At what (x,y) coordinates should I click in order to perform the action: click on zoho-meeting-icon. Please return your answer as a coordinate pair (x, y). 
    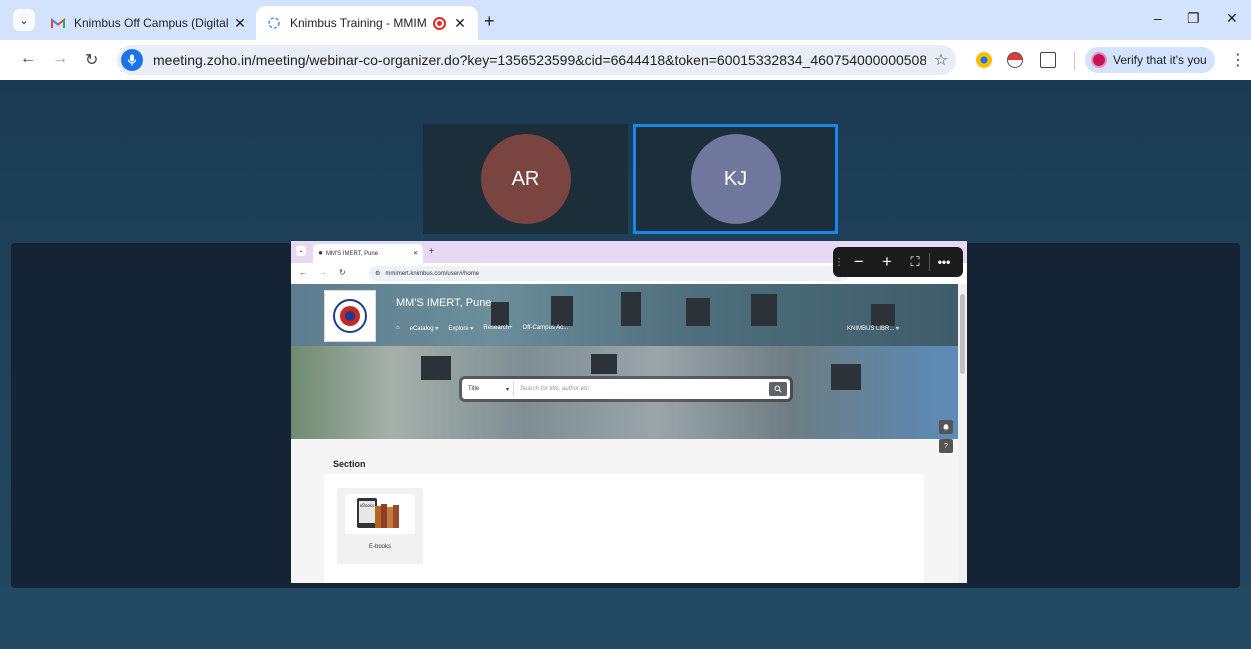
    Looking at the image, I should click on (274, 23).